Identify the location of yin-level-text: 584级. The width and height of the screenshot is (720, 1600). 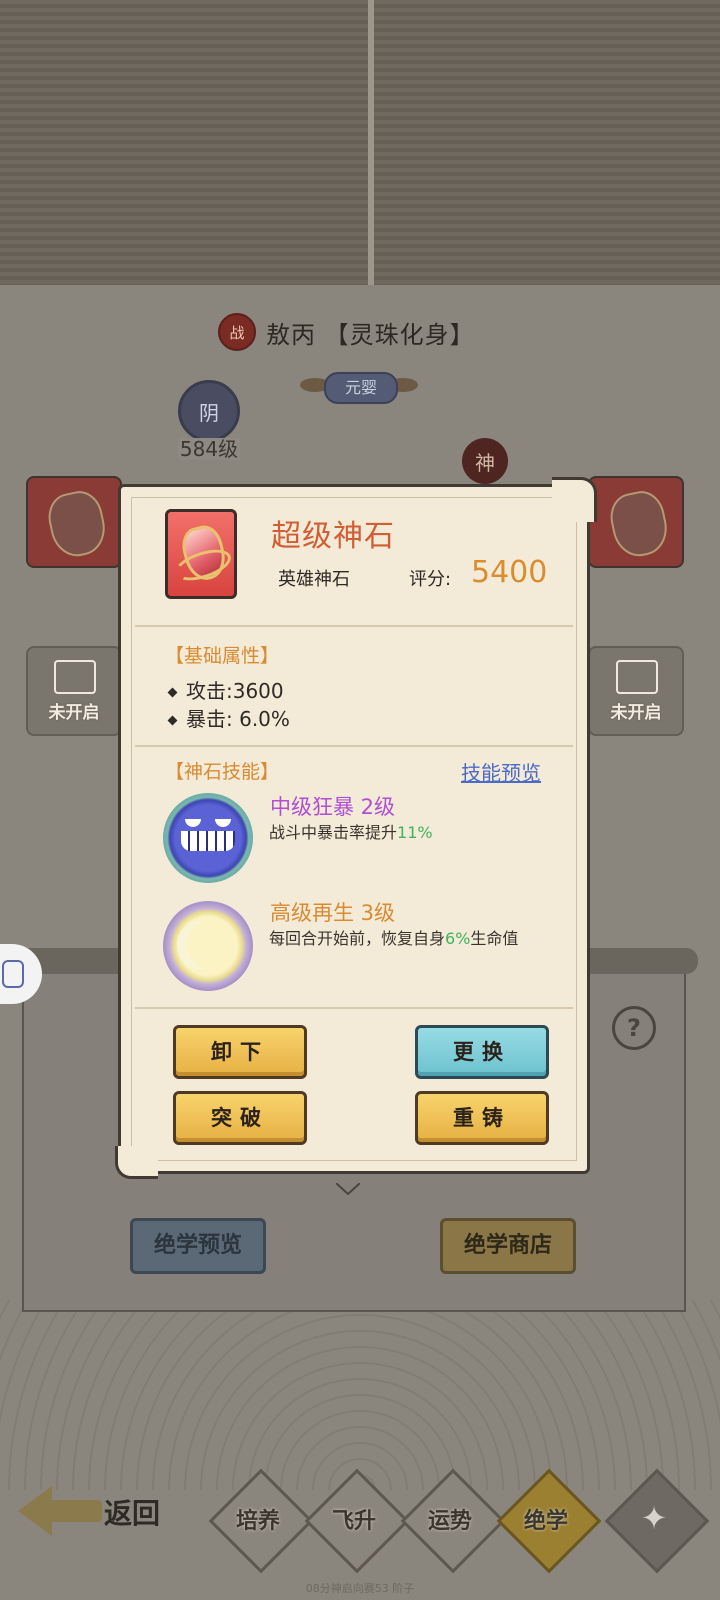
(209, 449).